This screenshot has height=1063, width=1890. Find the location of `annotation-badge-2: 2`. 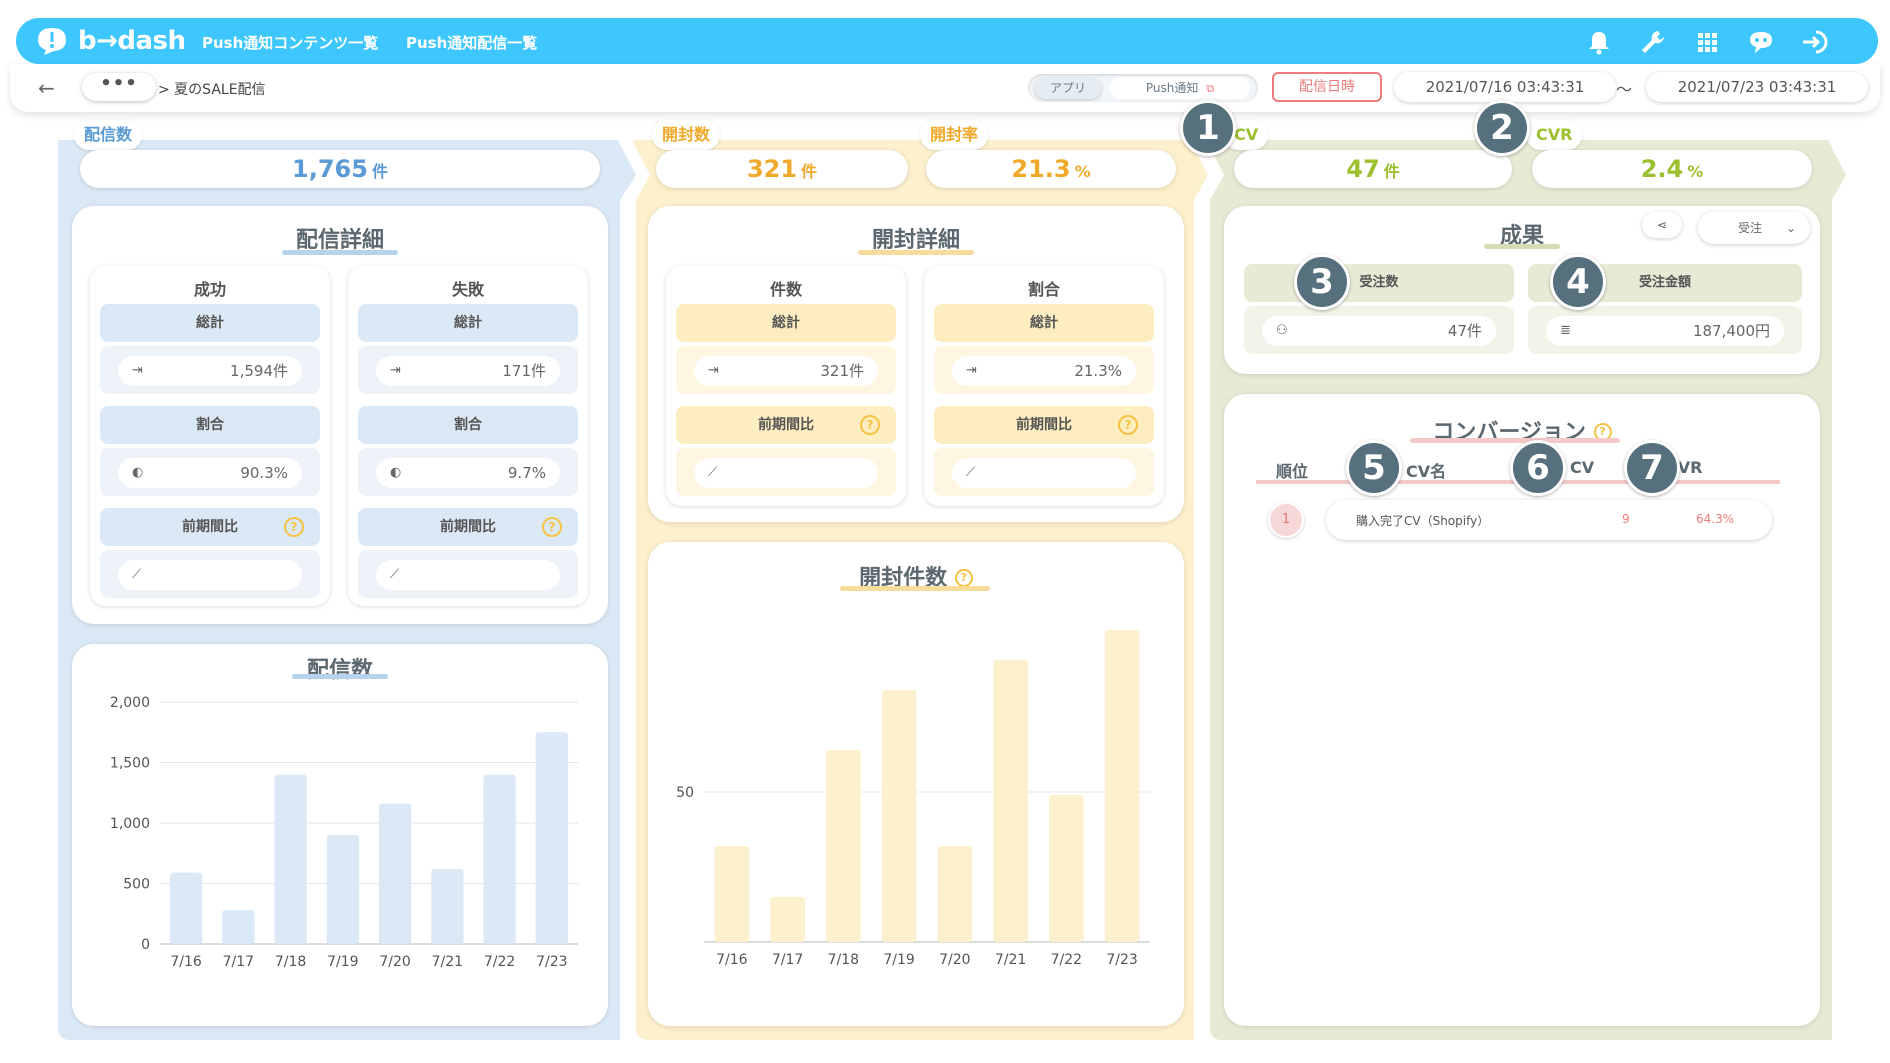

annotation-badge-2: 2 is located at coordinates (1502, 128).